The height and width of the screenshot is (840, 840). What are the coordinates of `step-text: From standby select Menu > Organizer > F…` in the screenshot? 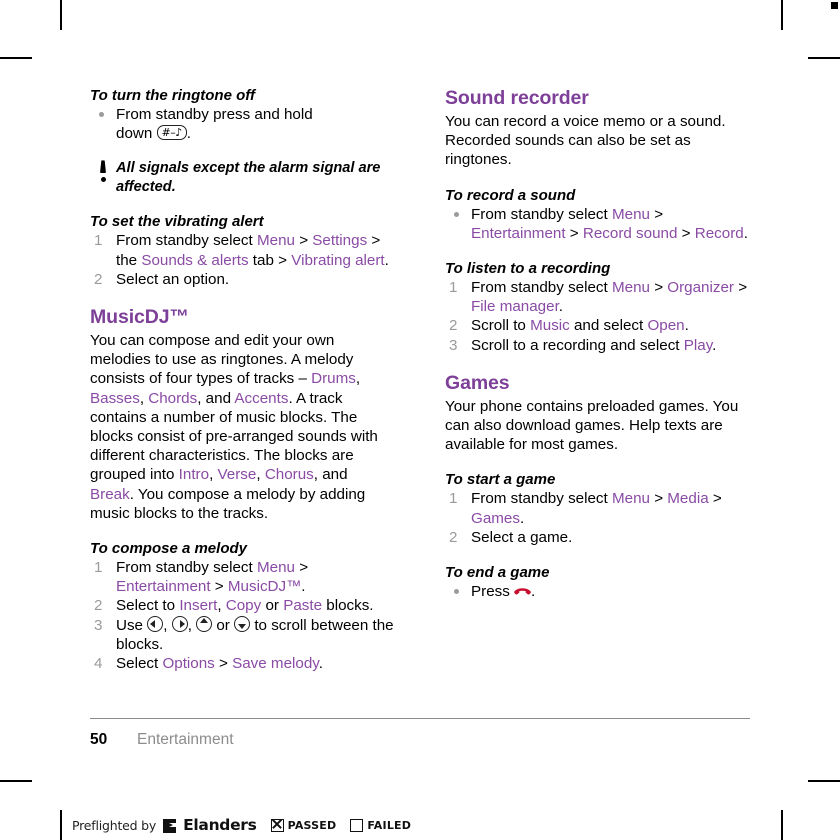 It's located at (609, 297).